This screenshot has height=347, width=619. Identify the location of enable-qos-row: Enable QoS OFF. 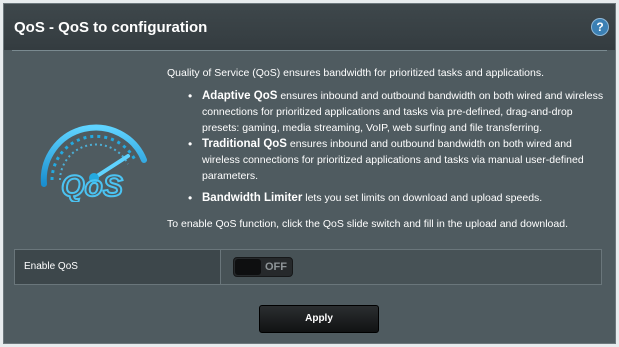
(308, 267).